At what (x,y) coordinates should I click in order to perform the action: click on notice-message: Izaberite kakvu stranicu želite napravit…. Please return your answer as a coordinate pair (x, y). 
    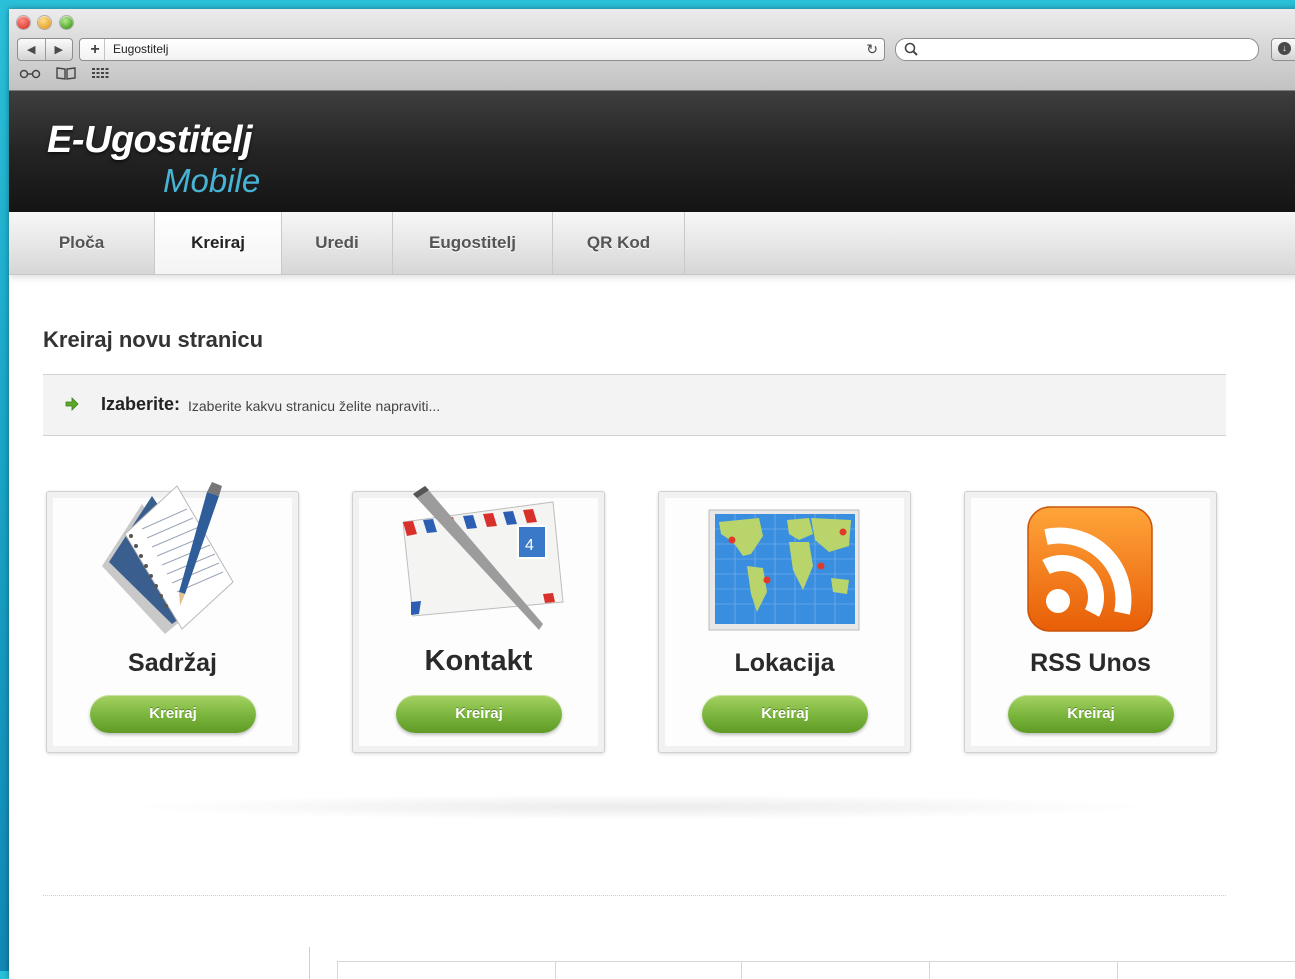
    Looking at the image, I should click on (314, 406).